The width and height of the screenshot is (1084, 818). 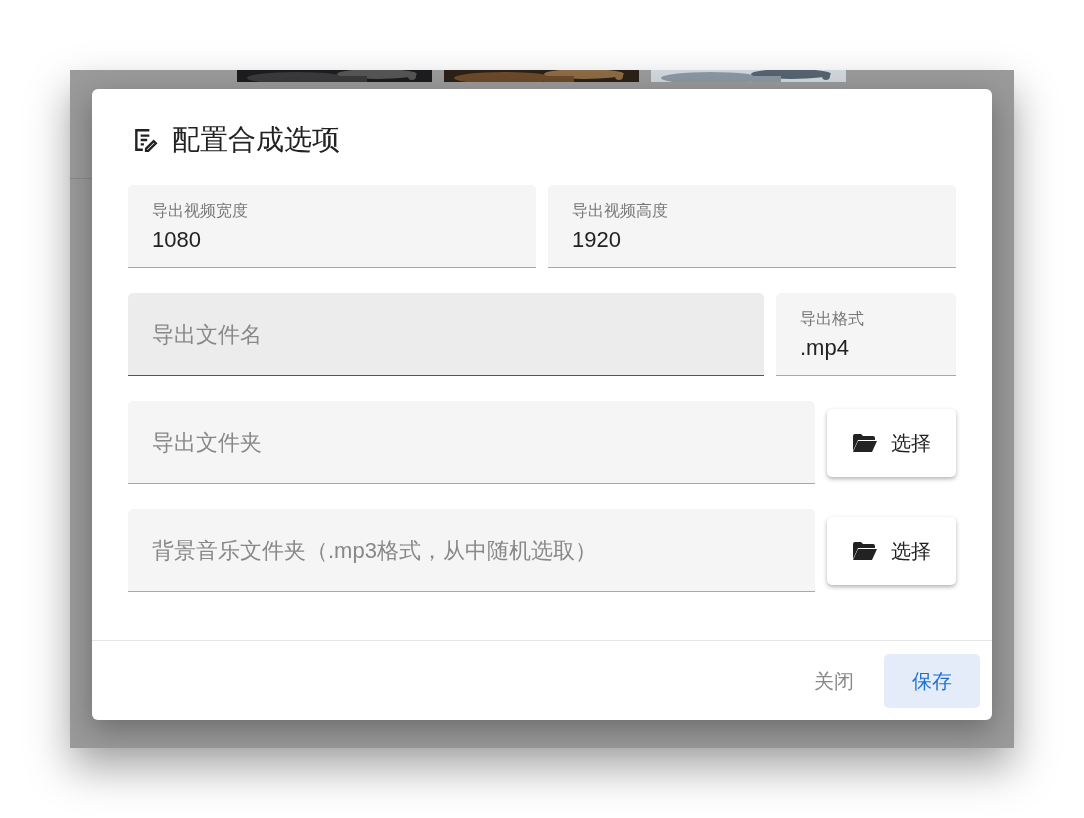 What do you see at coordinates (834, 680) in the screenshot?
I see `close-button: 关闭` at bounding box center [834, 680].